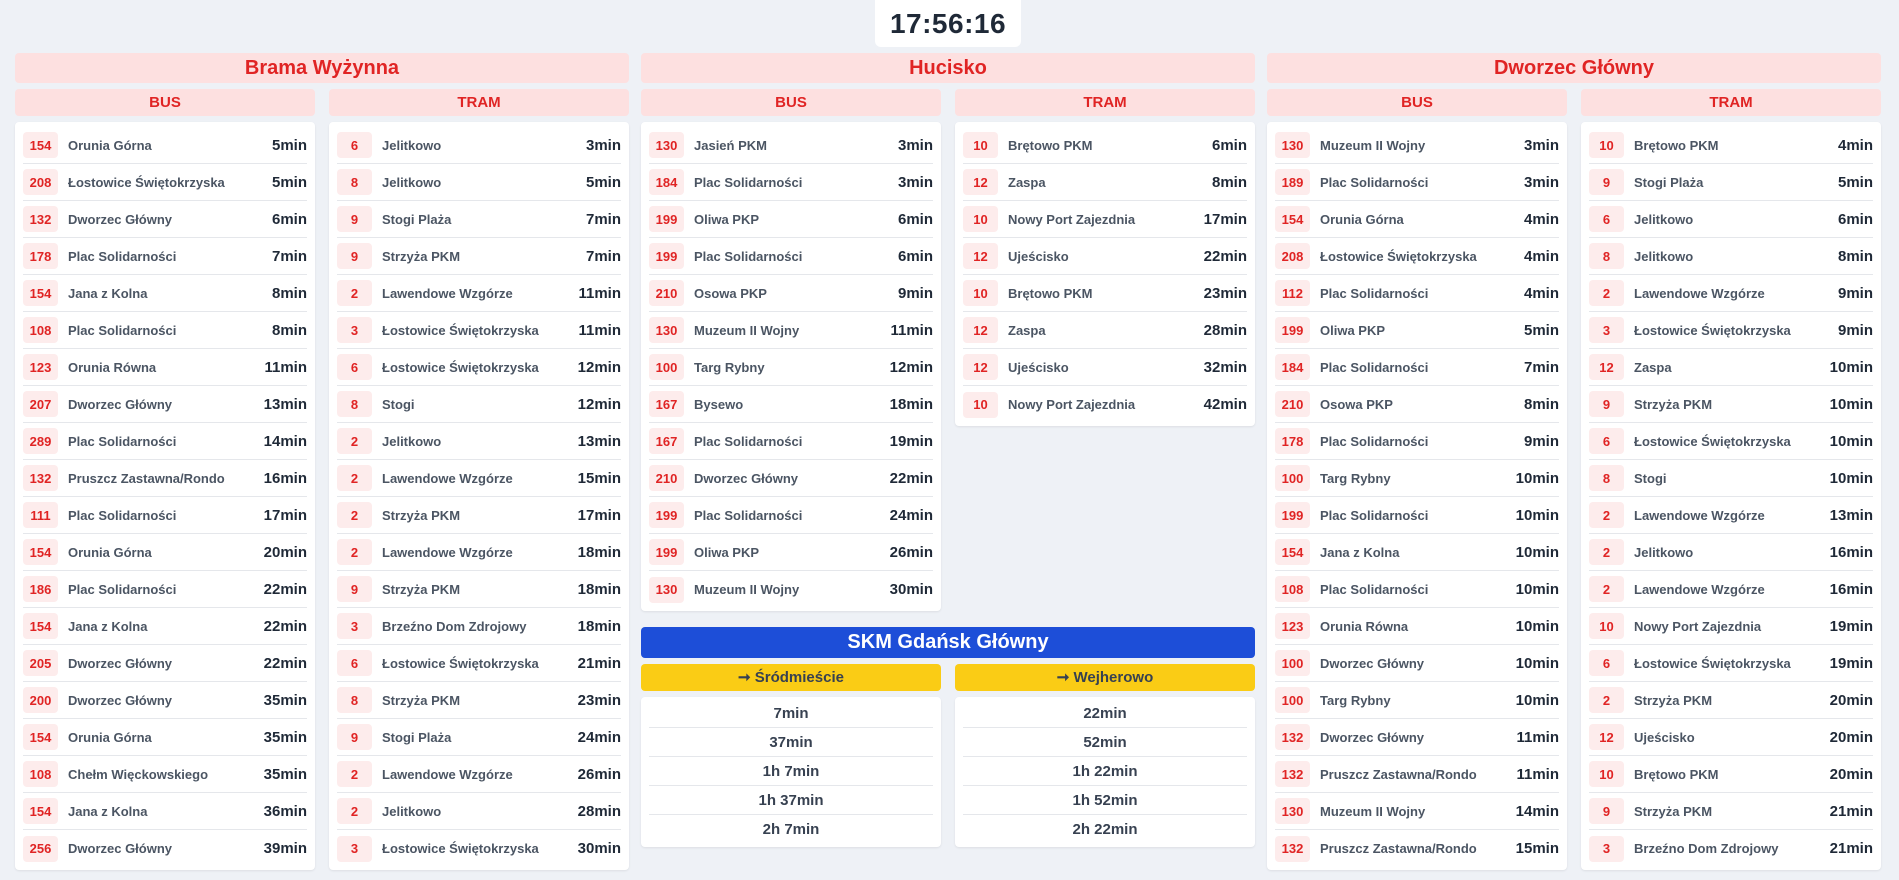 This screenshot has width=1899, height=880. Describe the element at coordinates (479, 774) in the screenshot. I see `departure-row: 2 Lawendowe Wzgórze 26min` at that location.